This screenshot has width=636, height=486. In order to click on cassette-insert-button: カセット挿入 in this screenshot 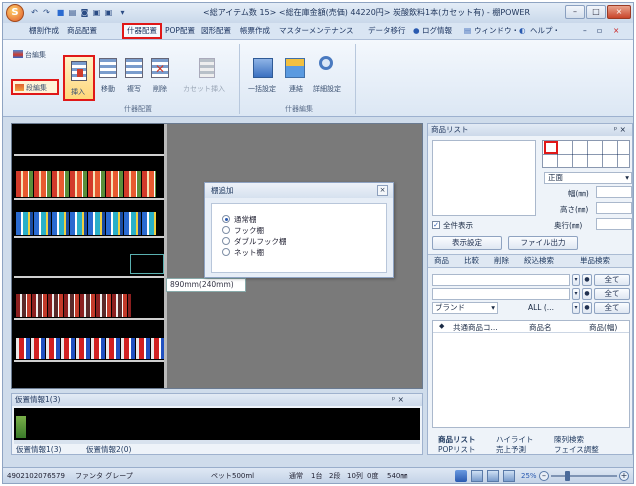, I will do `click(204, 89)`.